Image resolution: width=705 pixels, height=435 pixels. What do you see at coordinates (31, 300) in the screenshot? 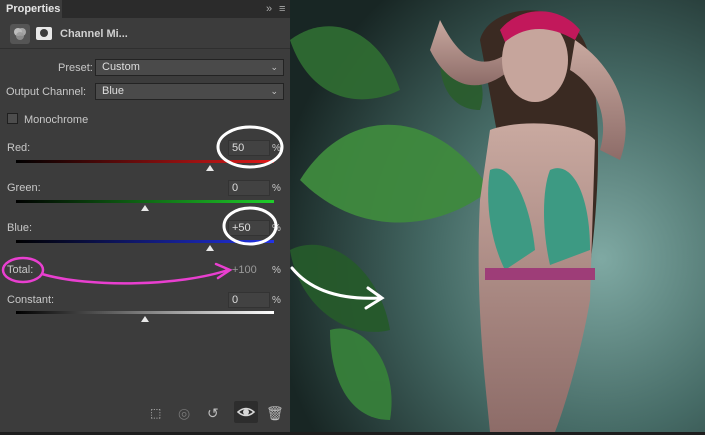
I see `constant-label: Constant:` at bounding box center [31, 300].